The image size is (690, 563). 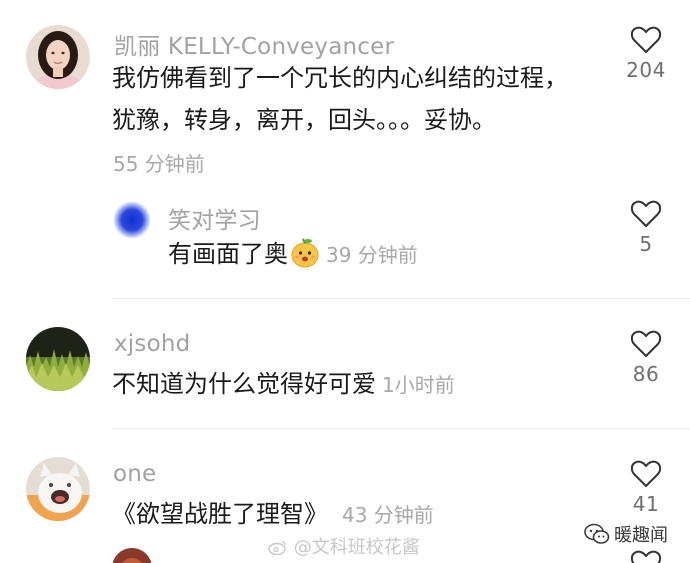 I want to click on watermark: @文科班校花酱, so click(x=344, y=546).